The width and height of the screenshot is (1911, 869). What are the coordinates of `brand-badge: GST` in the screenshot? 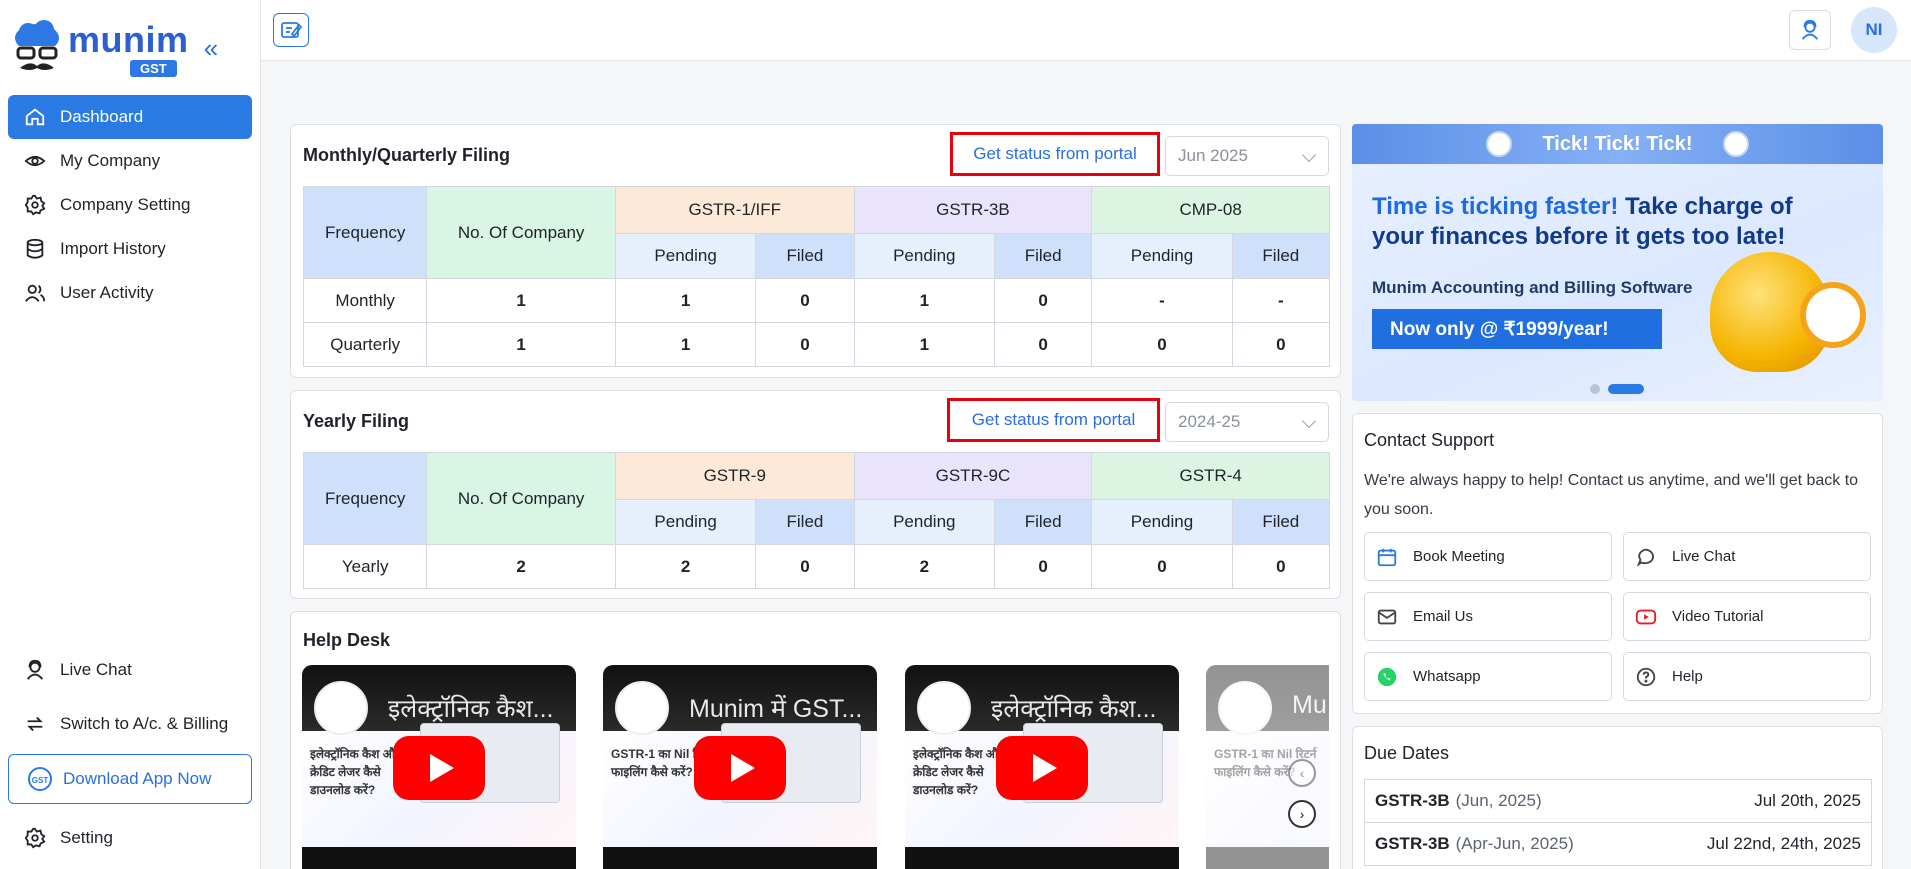 It's located at (153, 68).